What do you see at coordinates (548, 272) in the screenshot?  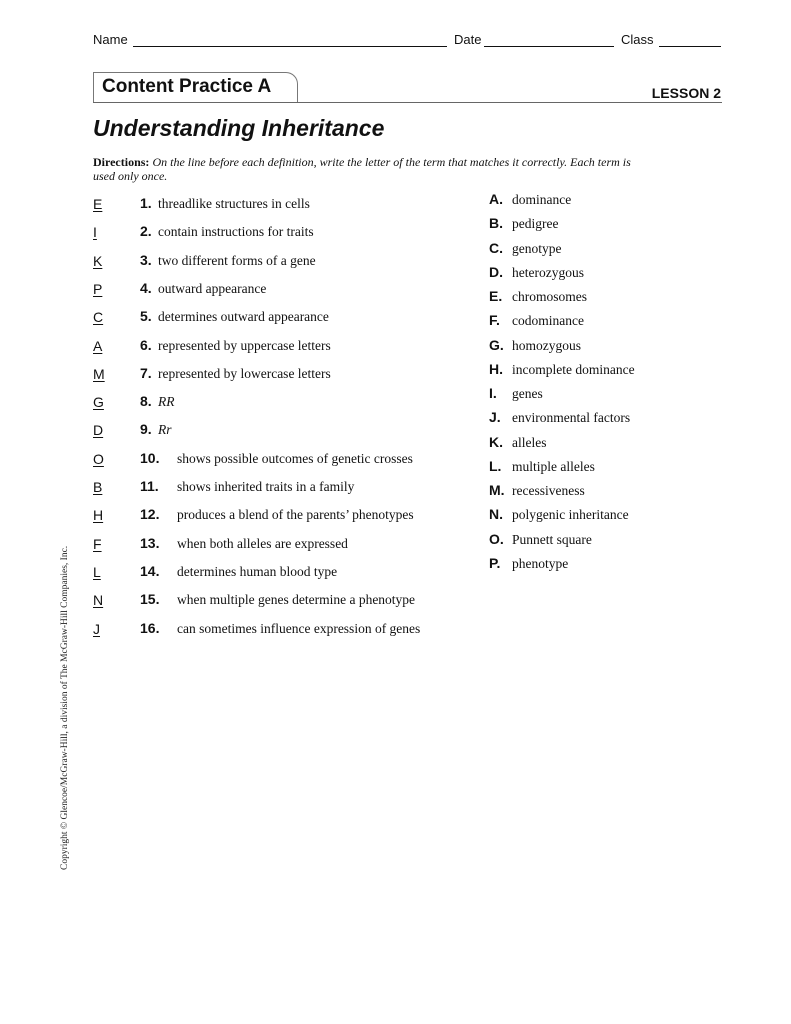 I see `term-text: heterozygous` at bounding box center [548, 272].